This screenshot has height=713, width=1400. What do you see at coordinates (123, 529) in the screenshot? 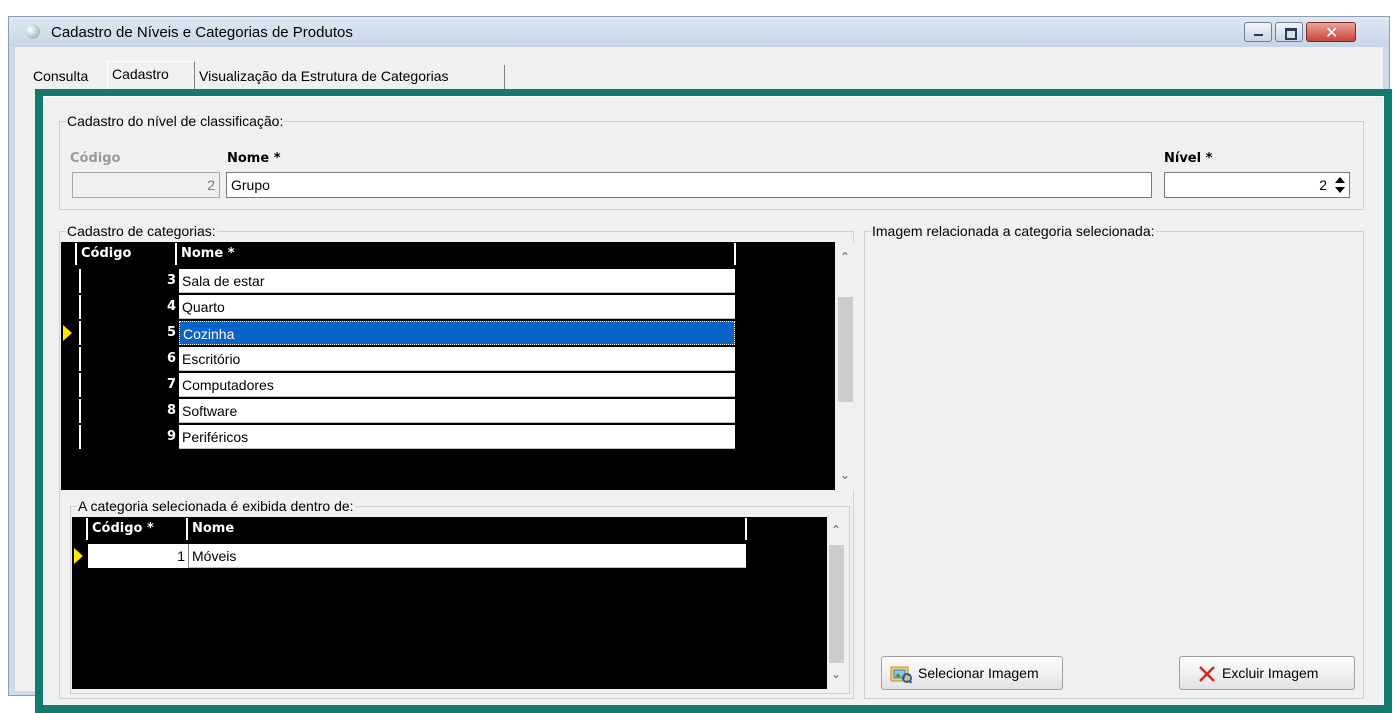
I see `col-codigo-header: Código *` at bounding box center [123, 529].